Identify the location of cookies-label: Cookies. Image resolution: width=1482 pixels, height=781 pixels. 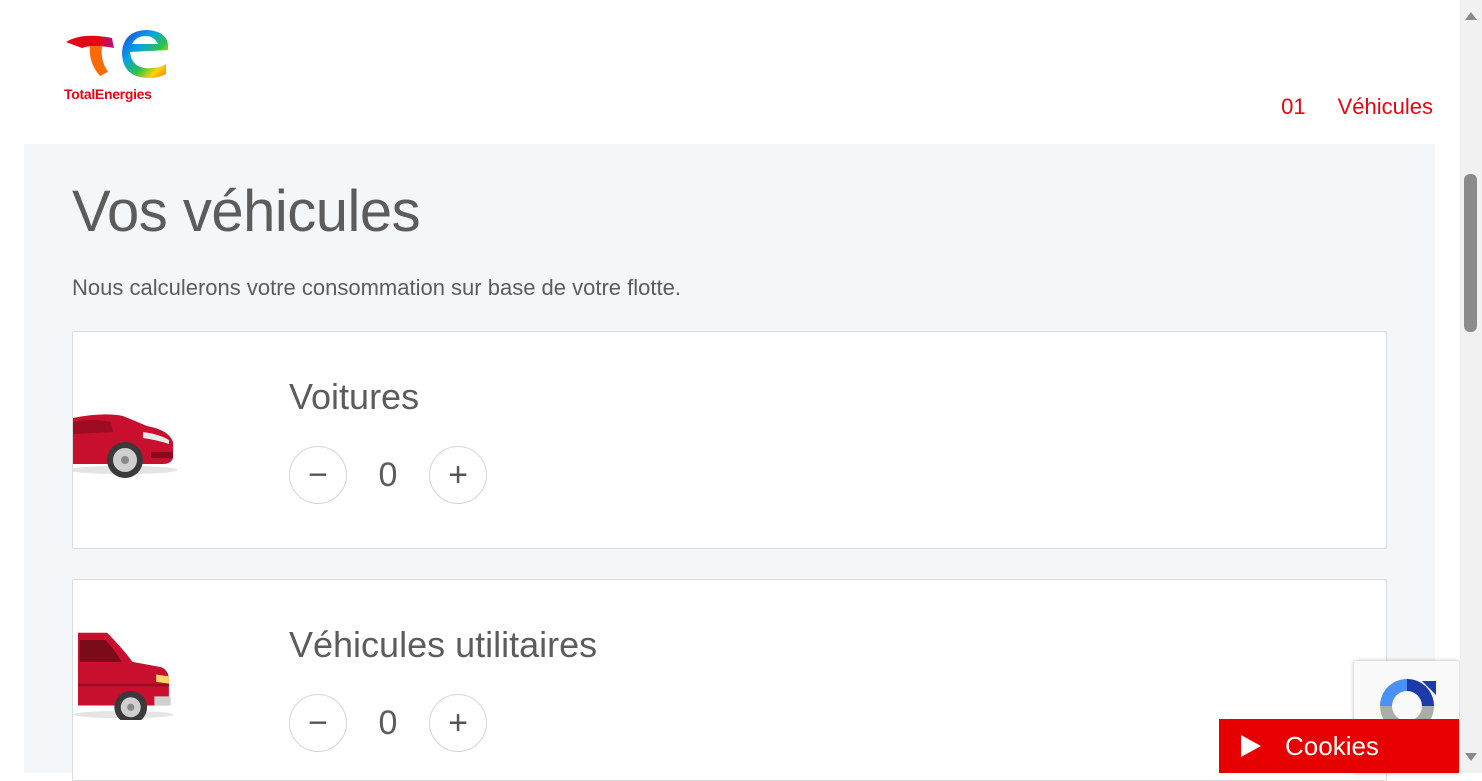
(1332, 745).